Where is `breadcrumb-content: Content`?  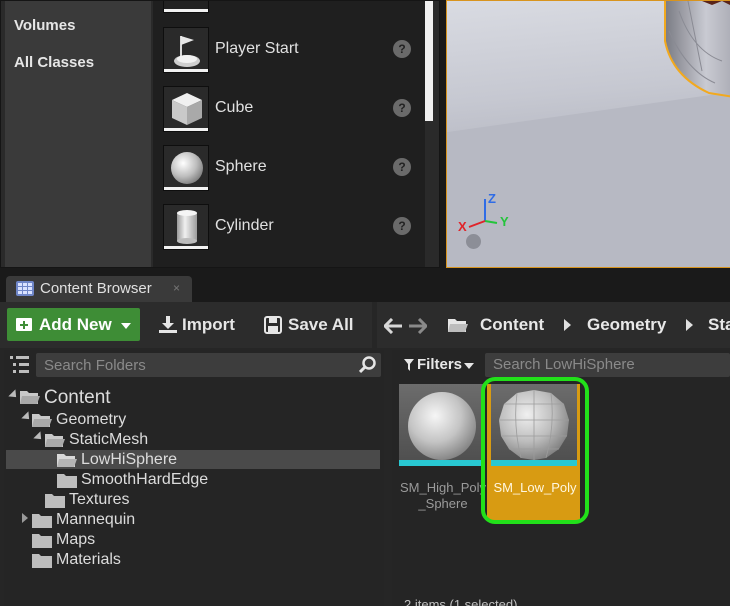
breadcrumb-content: Content is located at coordinates (512, 325).